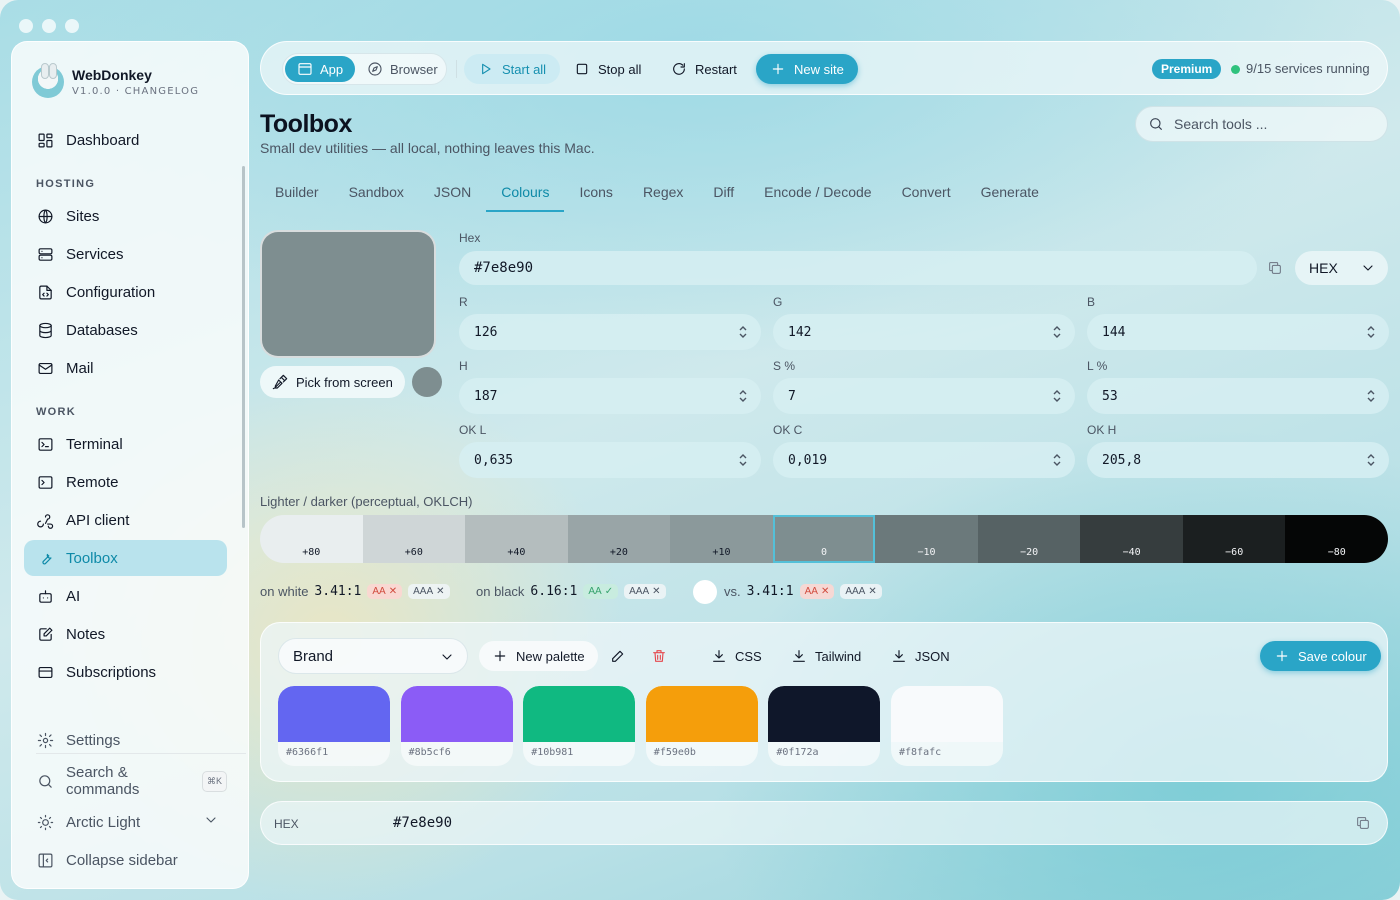 This screenshot has height=900, width=1400. What do you see at coordinates (1102, 430) in the screenshot?
I see `okh-label: OK H` at bounding box center [1102, 430].